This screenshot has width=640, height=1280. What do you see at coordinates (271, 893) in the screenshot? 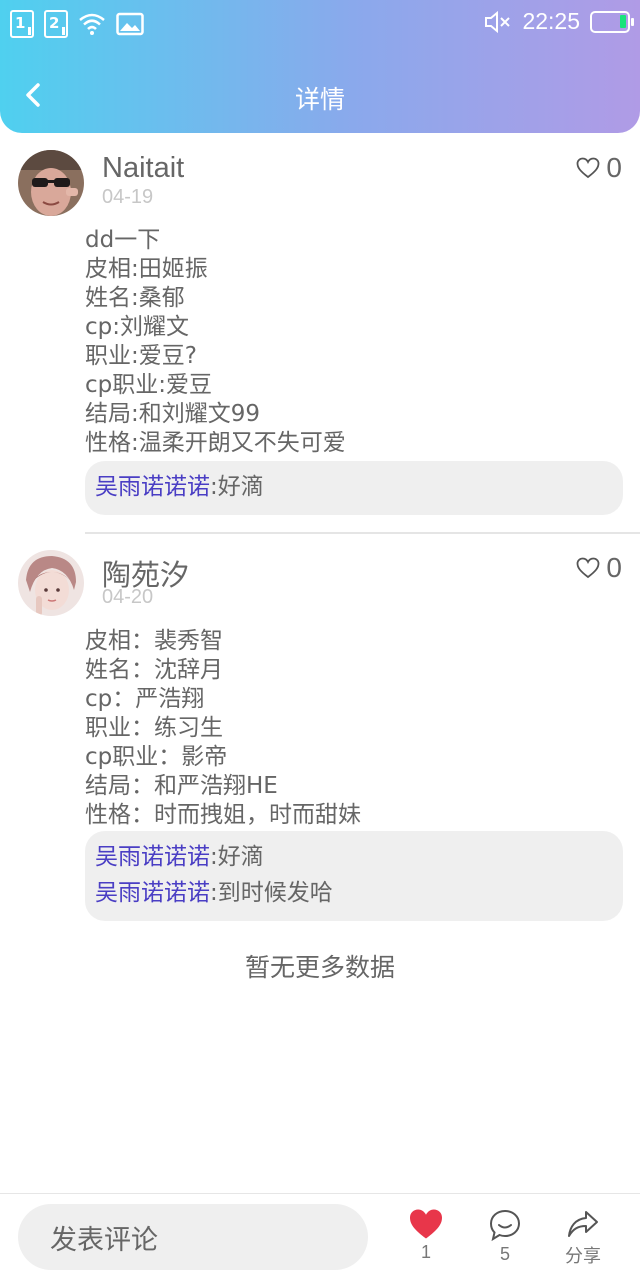
I see `comment-text: :到时候发哈` at bounding box center [271, 893].